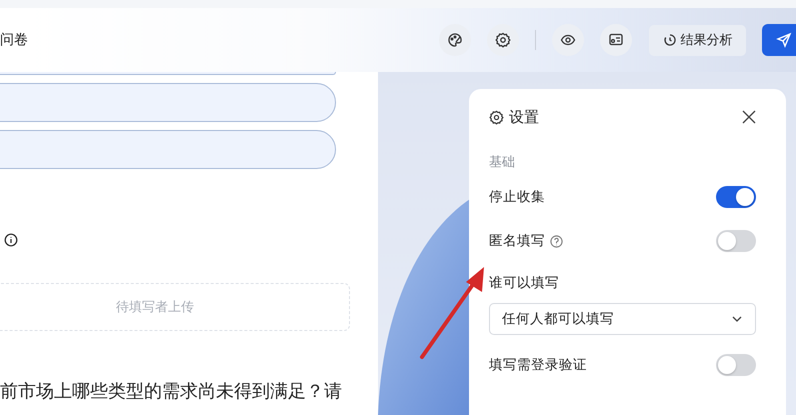 The image size is (796, 415). What do you see at coordinates (784, 40) in the screenshot?
I see `send-icon` at bounding box center [784, 40].